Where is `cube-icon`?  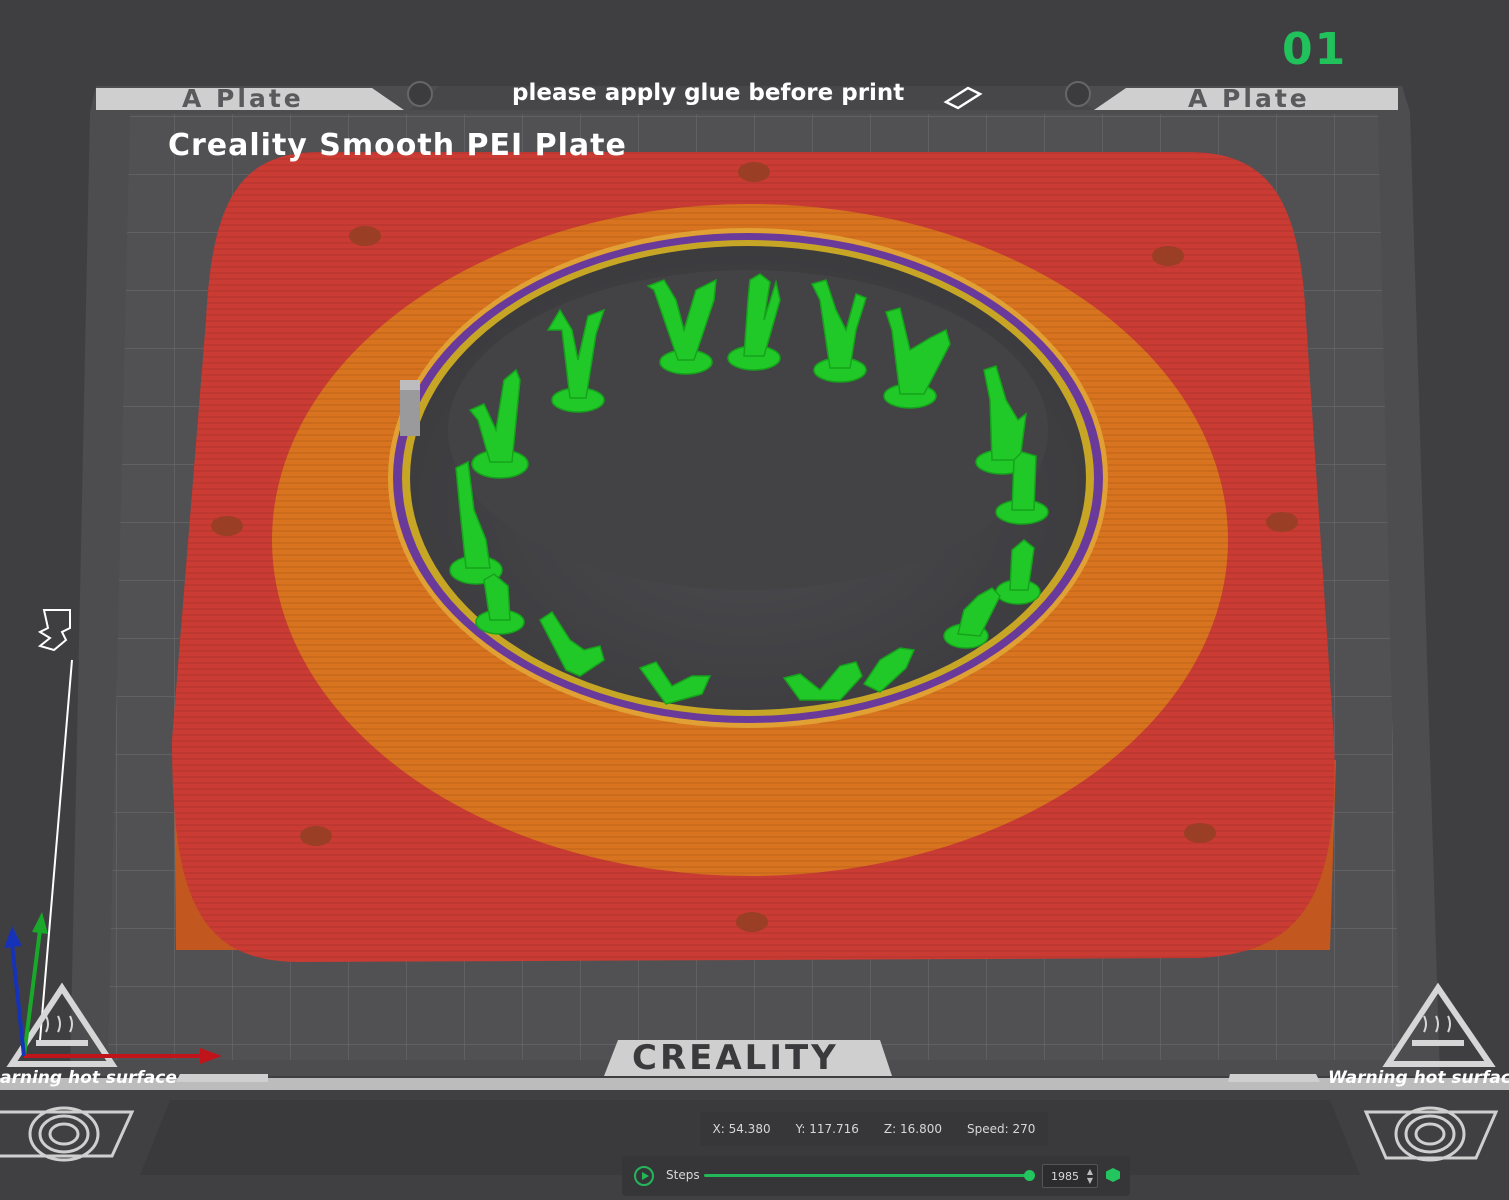 cube-icon is located at coordinates (1113, 1175).